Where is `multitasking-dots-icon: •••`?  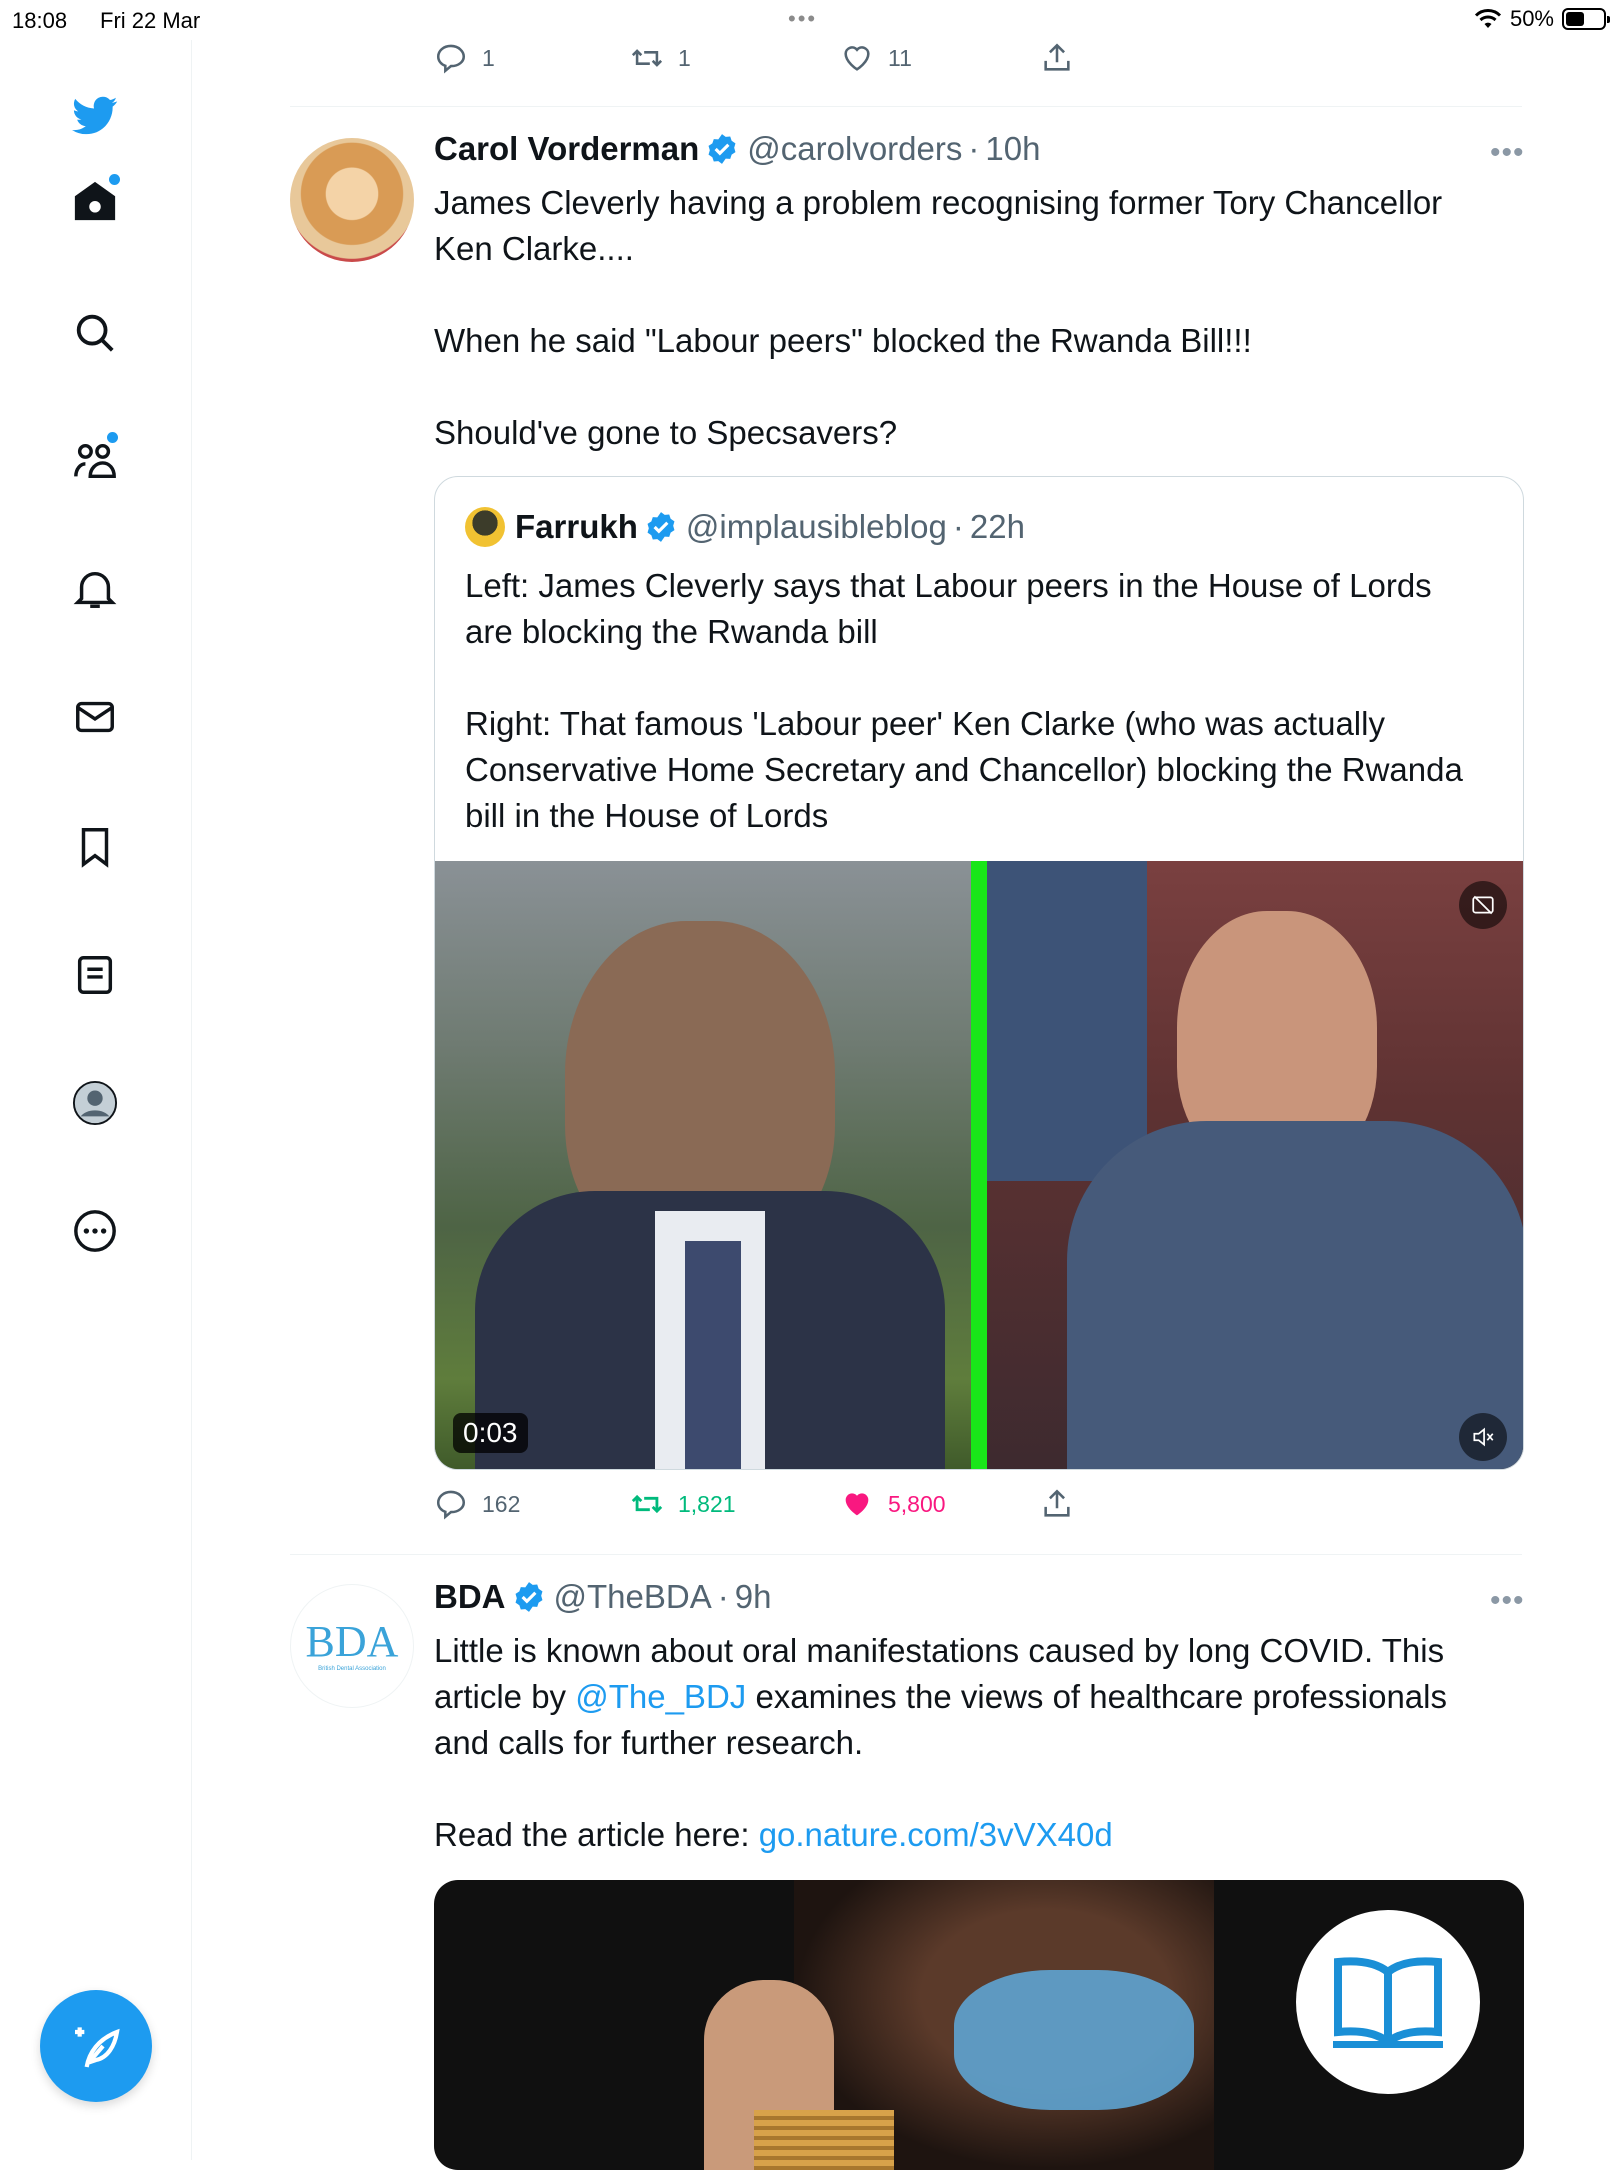 multitasking-dots-icon: ••• is located at coordinates (802, 19).